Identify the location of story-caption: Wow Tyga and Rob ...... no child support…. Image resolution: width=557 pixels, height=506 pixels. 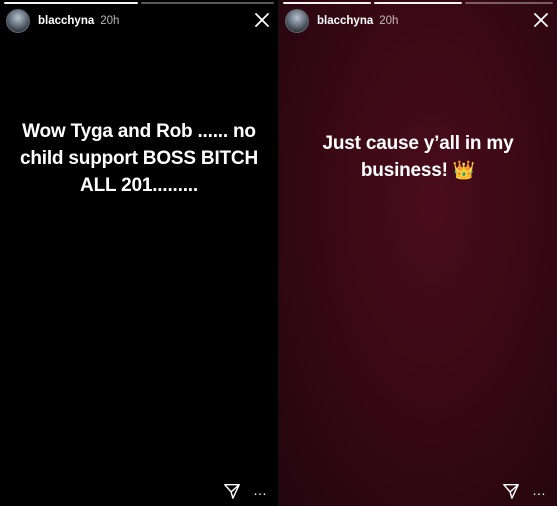
(139, 158).